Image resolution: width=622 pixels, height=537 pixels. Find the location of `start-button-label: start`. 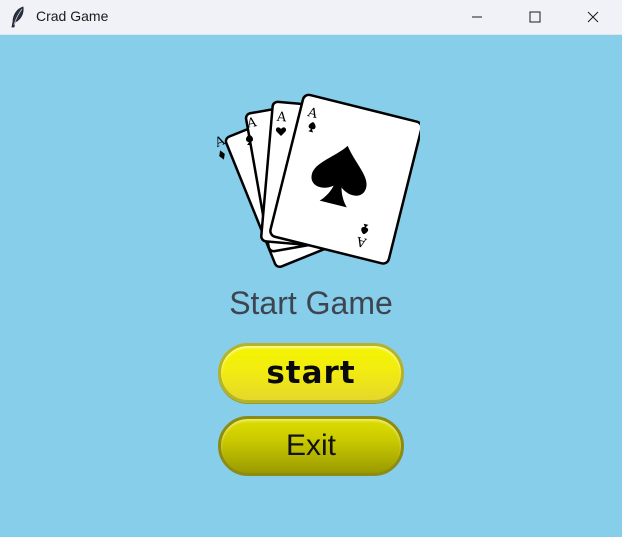

start-button-label: start is located at coordinates (311, 373).